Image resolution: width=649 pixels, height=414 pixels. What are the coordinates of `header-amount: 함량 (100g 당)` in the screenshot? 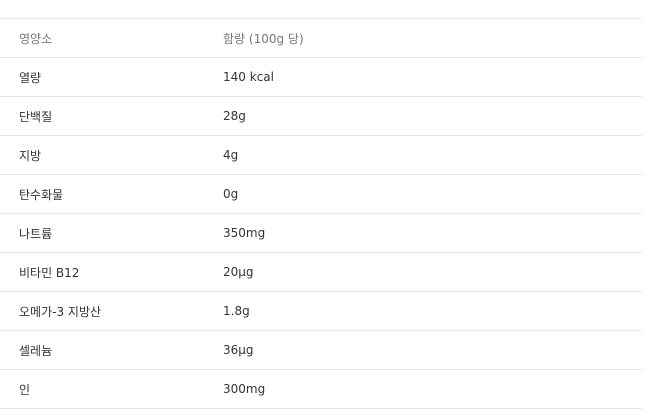 It's located at (263, 38).